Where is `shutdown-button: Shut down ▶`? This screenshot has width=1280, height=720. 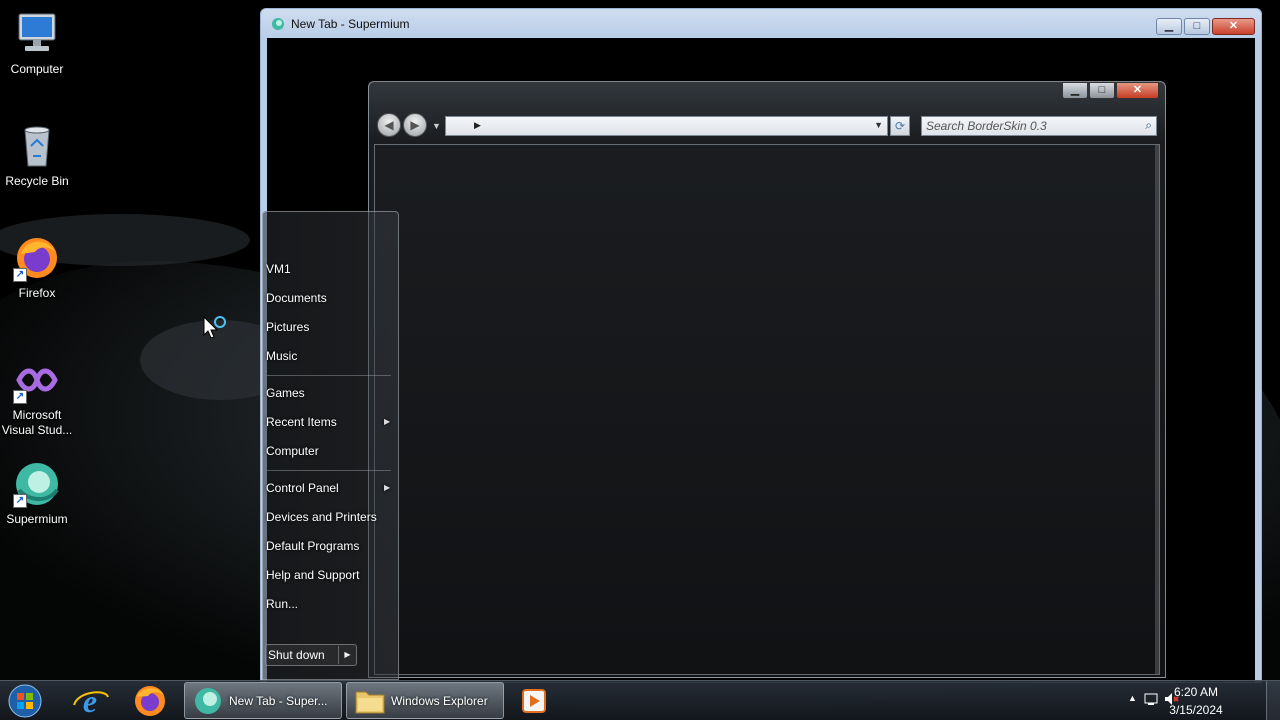
shutdown-button: Shut down ▶ is located at coordinates (311, 655).